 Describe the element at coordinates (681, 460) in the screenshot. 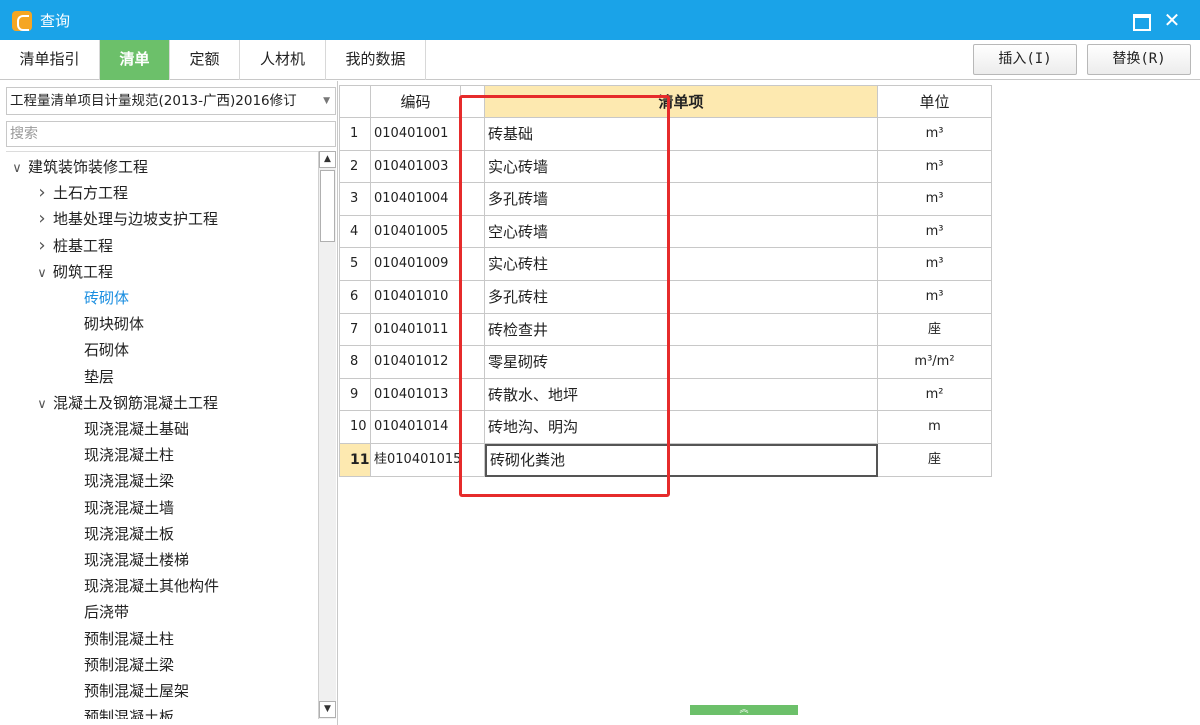

I see `list-name-cell: 砖砌化粪池` at that location.